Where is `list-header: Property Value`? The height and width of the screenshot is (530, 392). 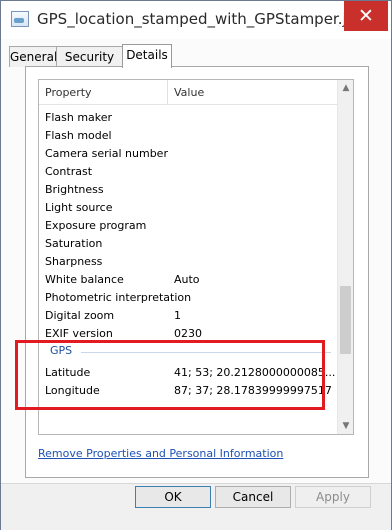 list-header: Property Value is located at coordinates (188, 92).